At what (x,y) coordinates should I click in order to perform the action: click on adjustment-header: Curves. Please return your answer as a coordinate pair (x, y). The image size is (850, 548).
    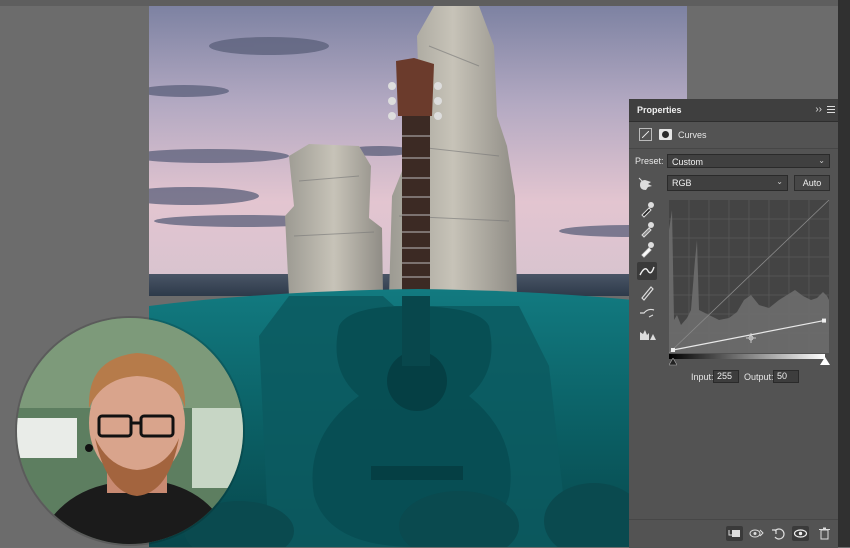
    Looking at the image, I should click on (733, 135).